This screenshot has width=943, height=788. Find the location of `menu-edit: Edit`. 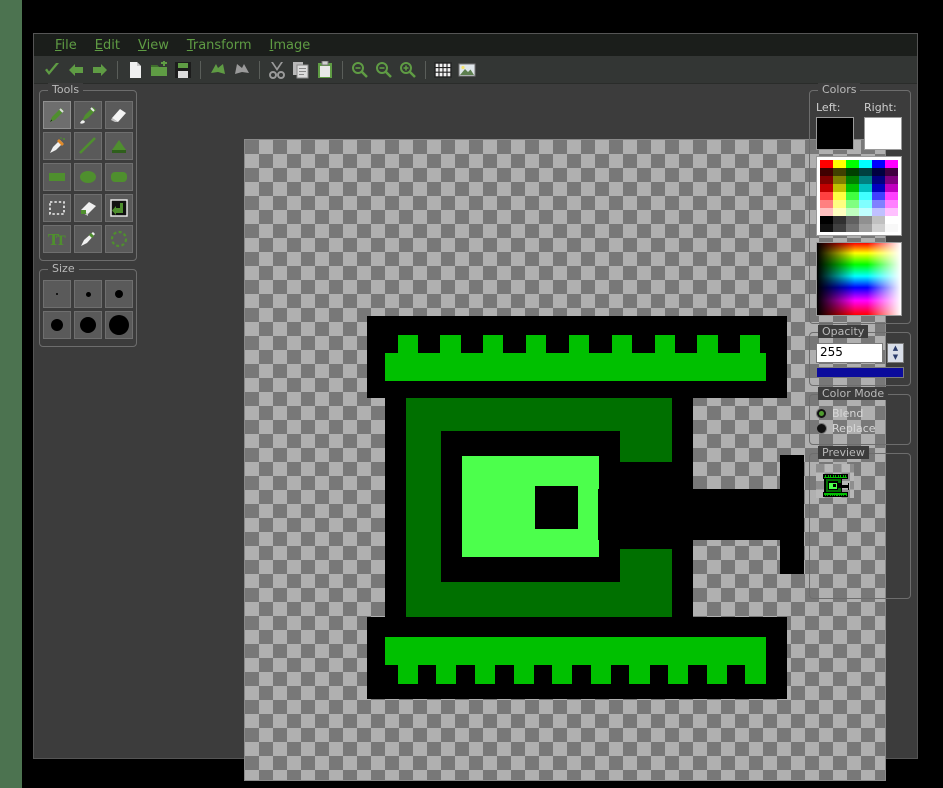

menu-edit: Edit is located at coordinates (107, 45).